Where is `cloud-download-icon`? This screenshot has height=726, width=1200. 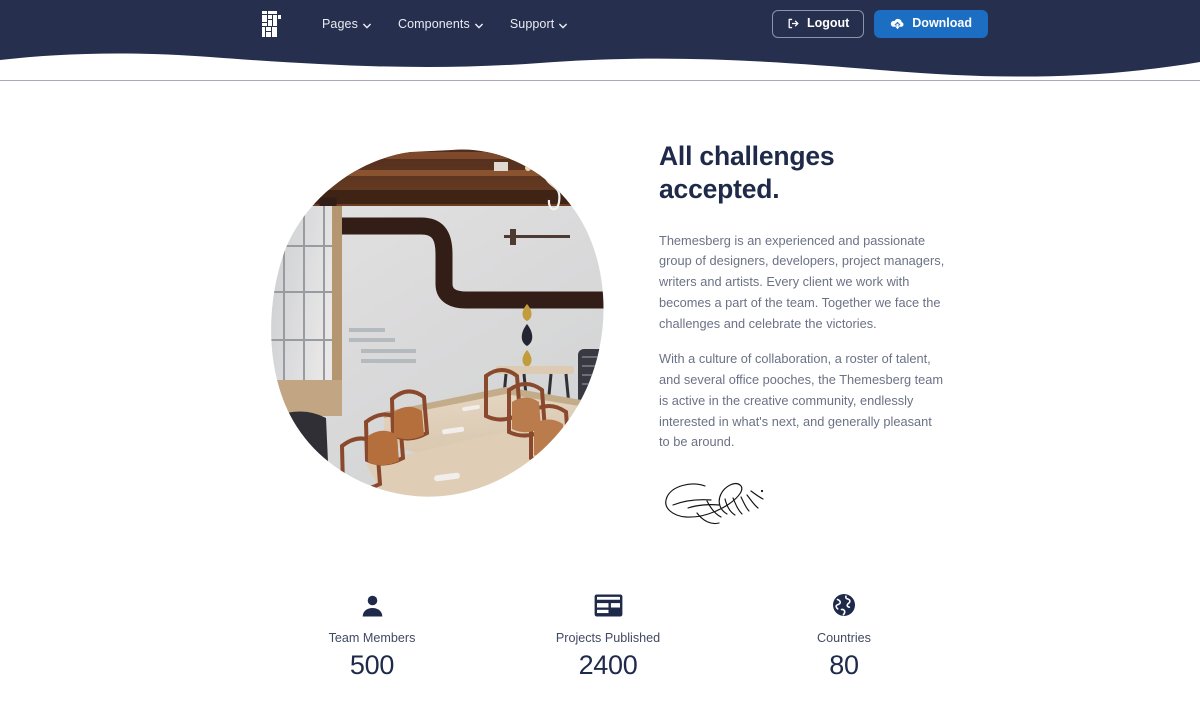 cloud-download-icon is located at coordinates (897, 23).